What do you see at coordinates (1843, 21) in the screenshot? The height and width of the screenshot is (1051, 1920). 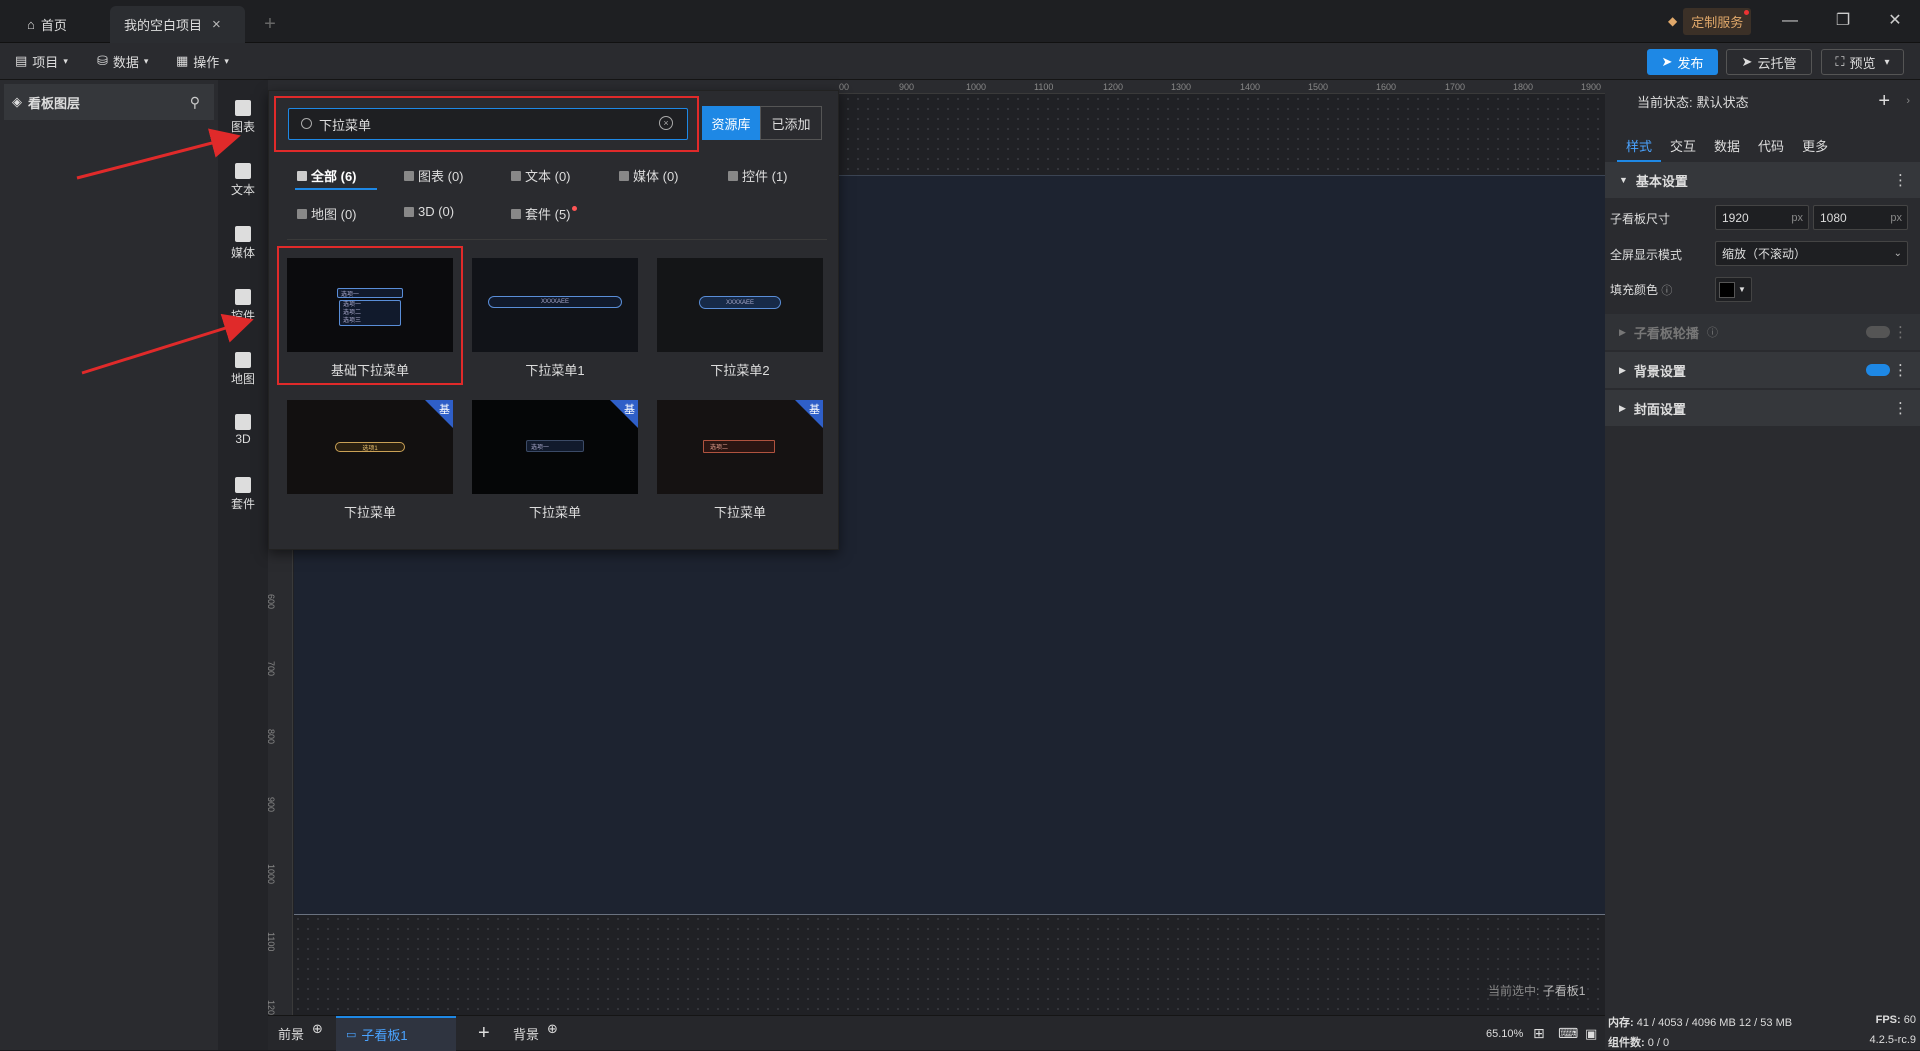 I see `restore-button: ❐` at bounding box center [1843, 21].